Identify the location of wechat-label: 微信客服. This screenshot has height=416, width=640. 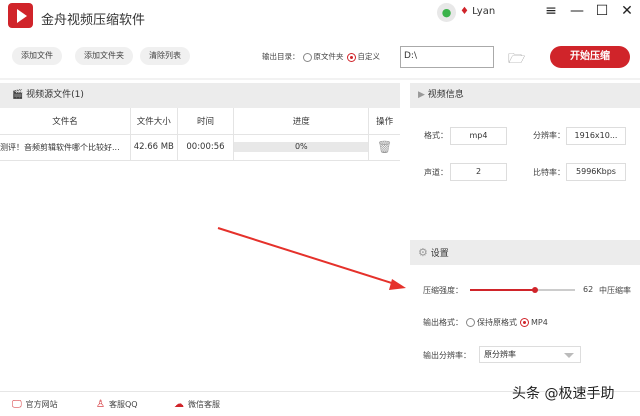
(204, 404).